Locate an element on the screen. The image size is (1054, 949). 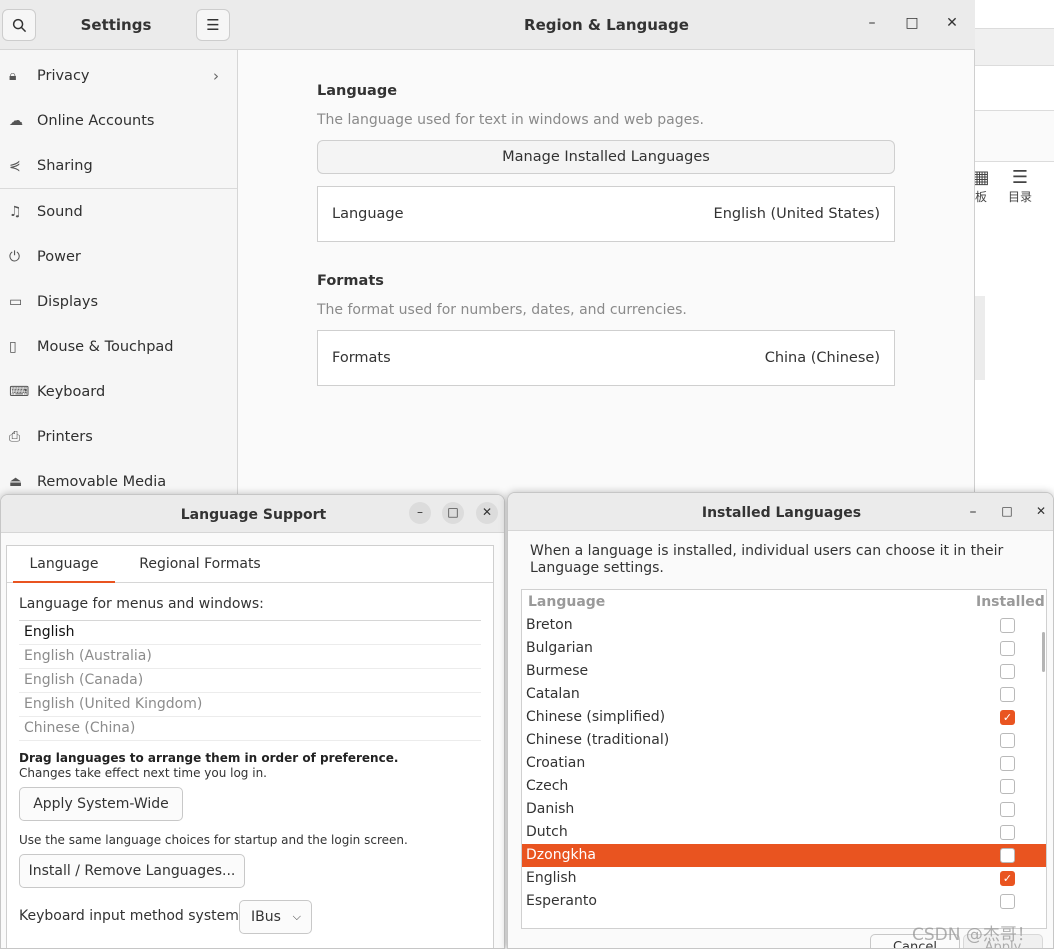
table-row: Dutch is located at coordinates (784, 832).